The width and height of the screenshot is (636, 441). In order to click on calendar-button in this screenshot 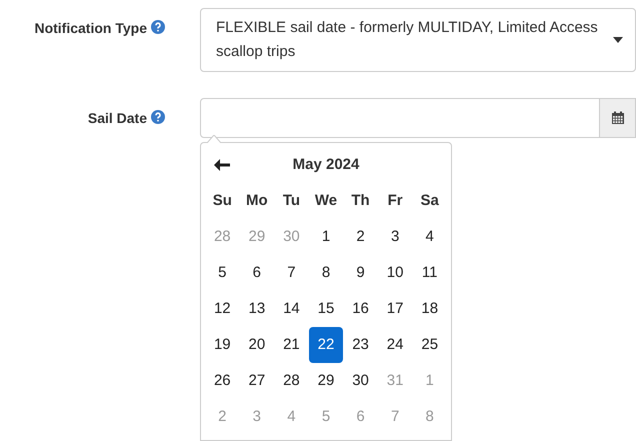, I will do `click(618, 118)`.